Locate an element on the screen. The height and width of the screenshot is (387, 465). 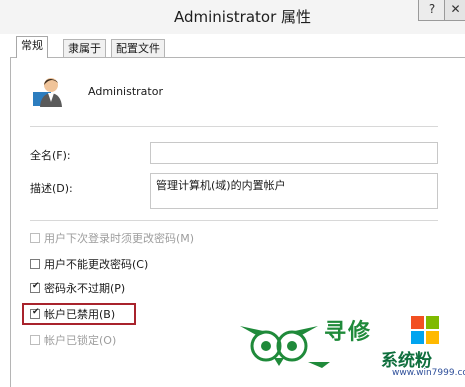
windows-logo-icon is located at coordinates (425, 330).